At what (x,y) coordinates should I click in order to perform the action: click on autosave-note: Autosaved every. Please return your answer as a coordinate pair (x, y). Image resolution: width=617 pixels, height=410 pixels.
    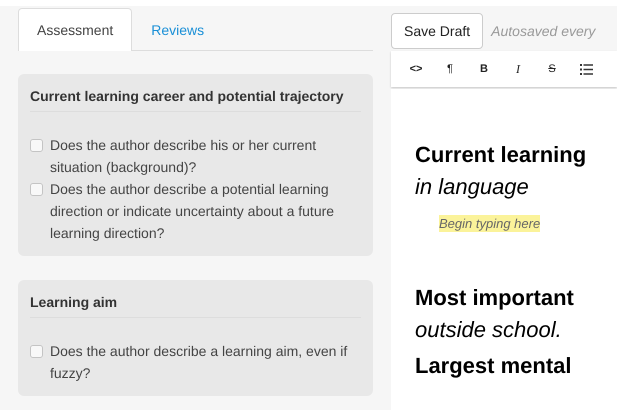
    Looking at the image, I should click on (543, 31).